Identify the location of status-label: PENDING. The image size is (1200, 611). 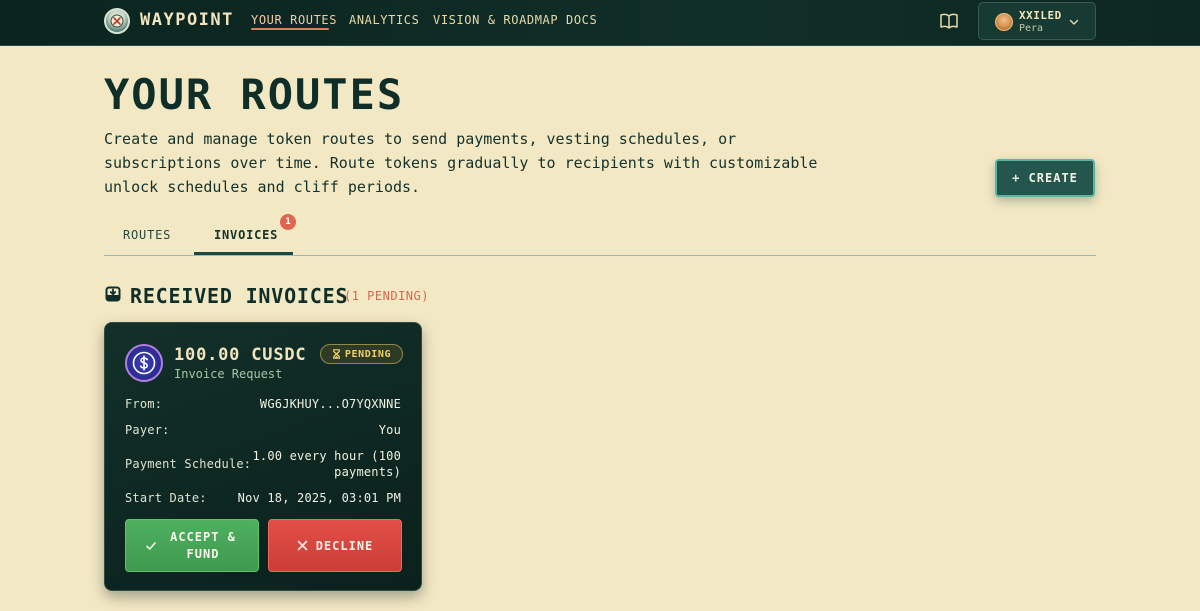
(368, 354).